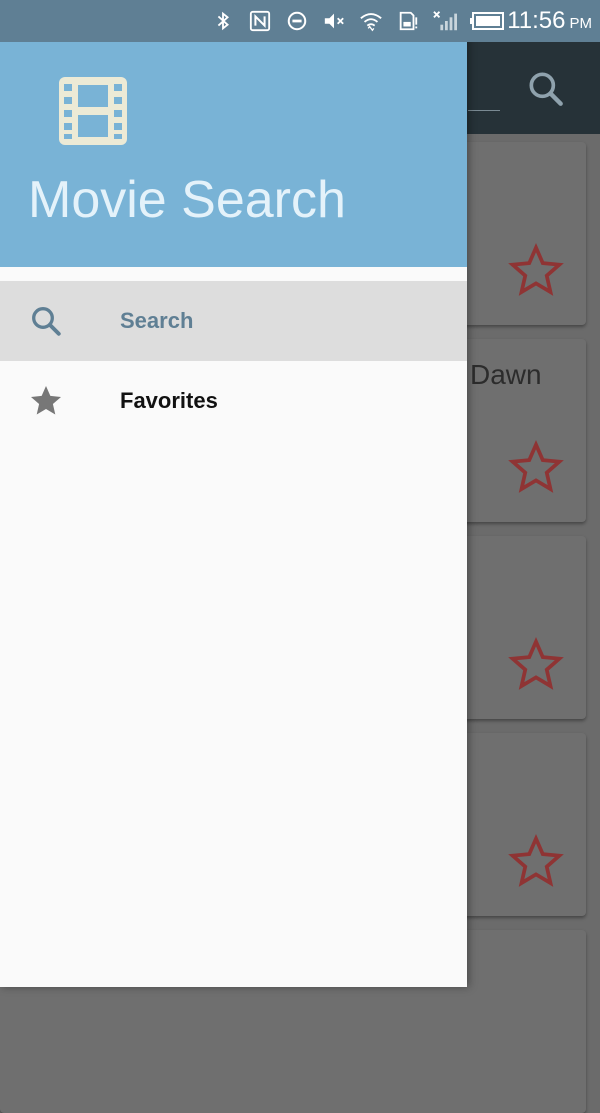  I want to click on status-bar: 11:56 PM, so click(300, 21).